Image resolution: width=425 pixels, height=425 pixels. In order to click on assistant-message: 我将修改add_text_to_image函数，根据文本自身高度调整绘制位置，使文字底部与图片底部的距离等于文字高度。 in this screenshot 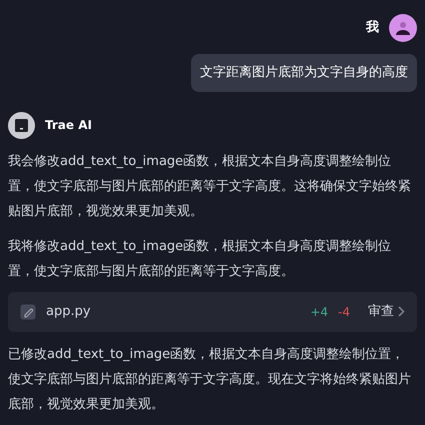, I will do `click(200, 259)`.